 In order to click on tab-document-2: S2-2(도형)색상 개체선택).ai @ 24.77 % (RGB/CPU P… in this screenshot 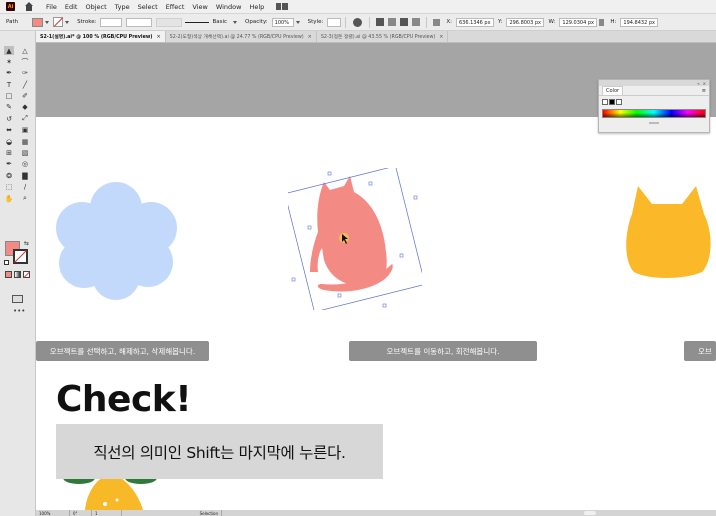, I will do `click(241, 36)`.